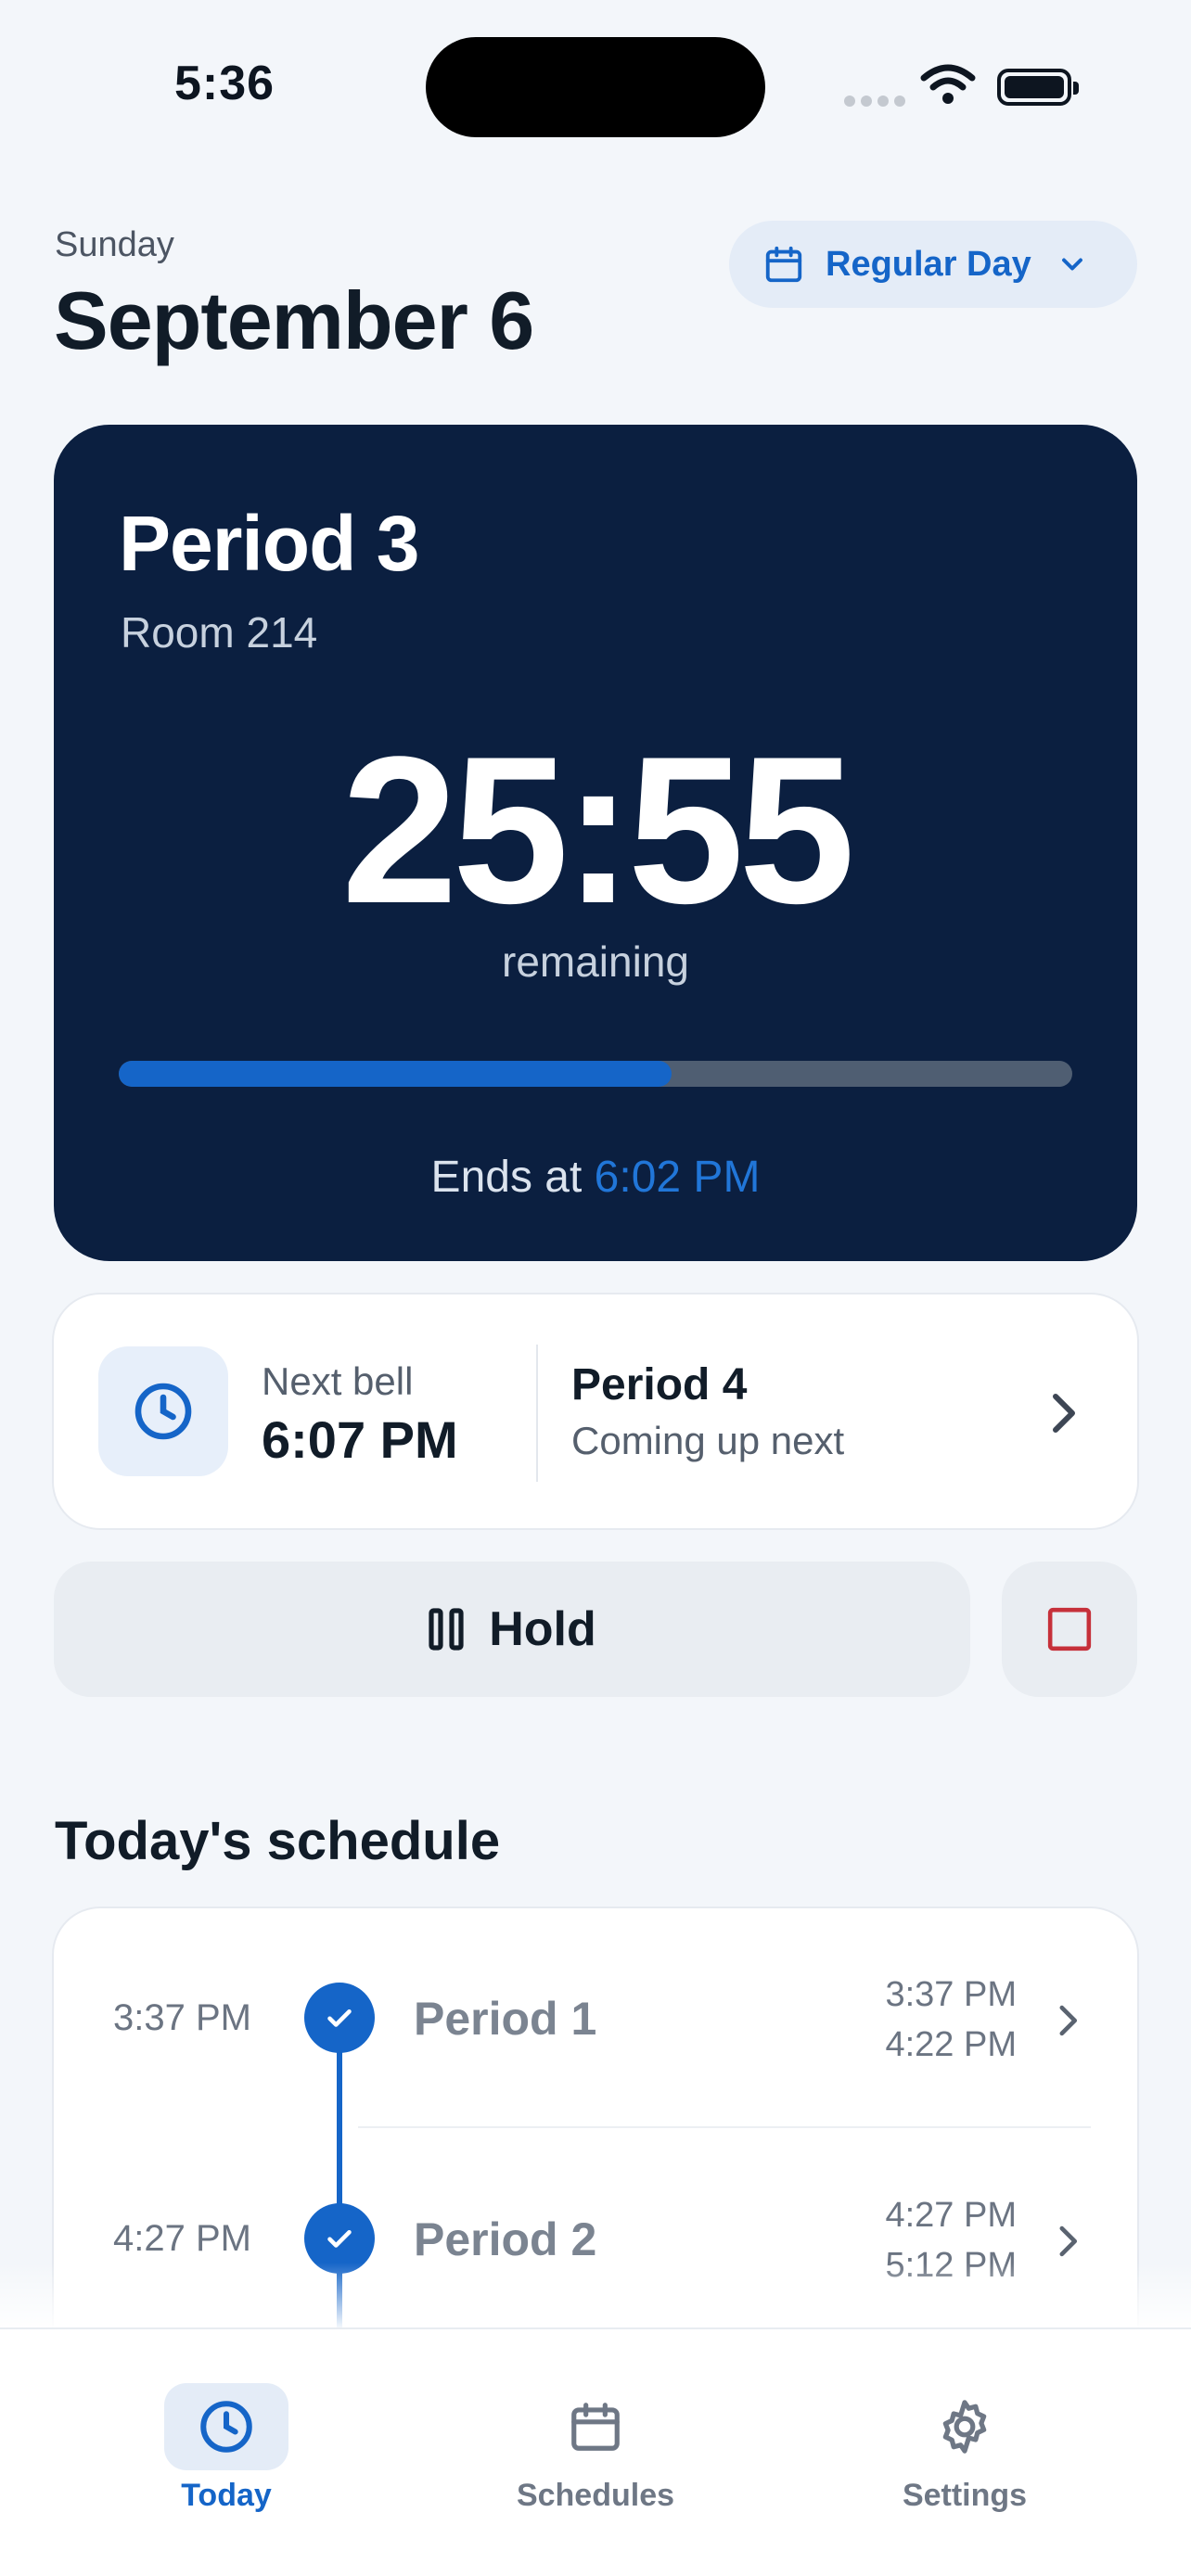 This screenshot has height=2576, width=1191. Describe the element at coordinates (506, 1177) in the screenshot. I see `ends-prefix: Ends at` at that location.